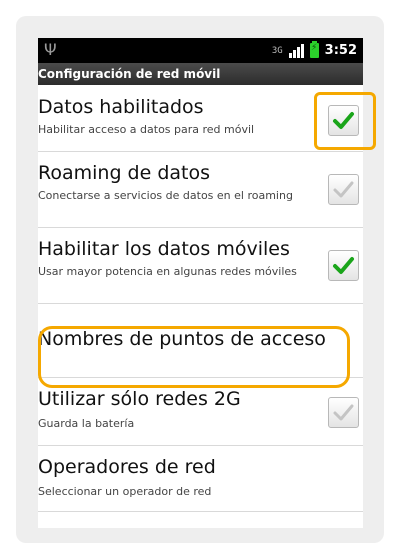 This screenshot has width=400, height=559. I want to click on setting-title: Utilizar sólo redes 2G, so click(139, 399).